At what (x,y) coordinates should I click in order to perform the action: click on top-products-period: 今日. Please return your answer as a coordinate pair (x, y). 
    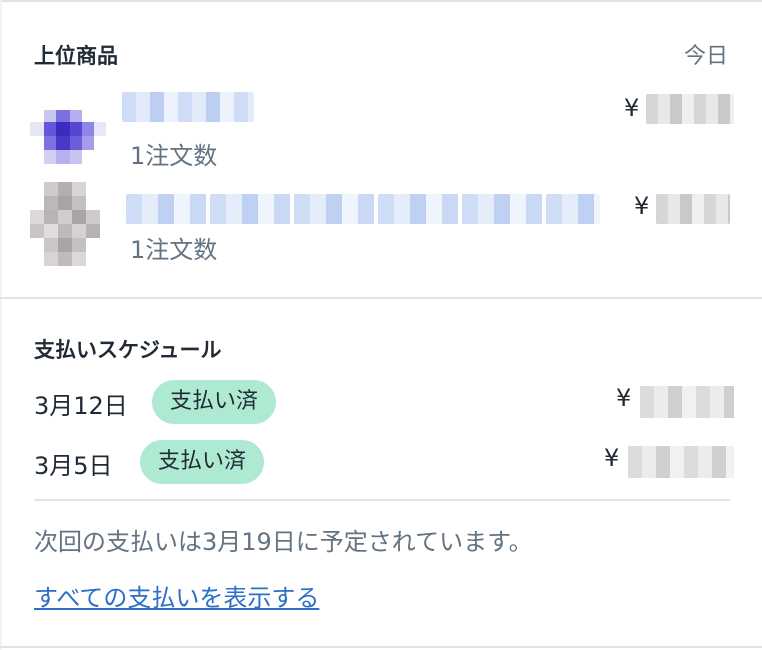
    Looking at the image, I should click on (706, 54).